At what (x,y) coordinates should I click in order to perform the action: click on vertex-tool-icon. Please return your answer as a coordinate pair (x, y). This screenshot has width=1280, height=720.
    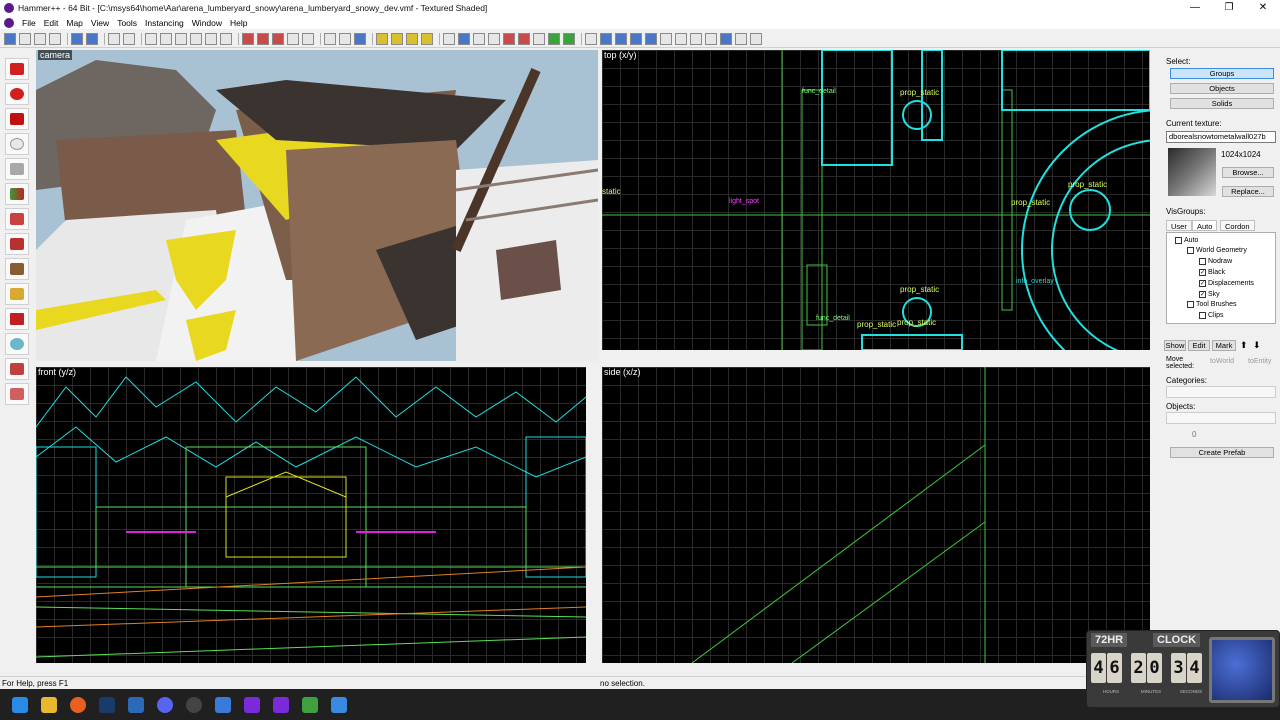
    Looking at the image, I should click on (17, 319).